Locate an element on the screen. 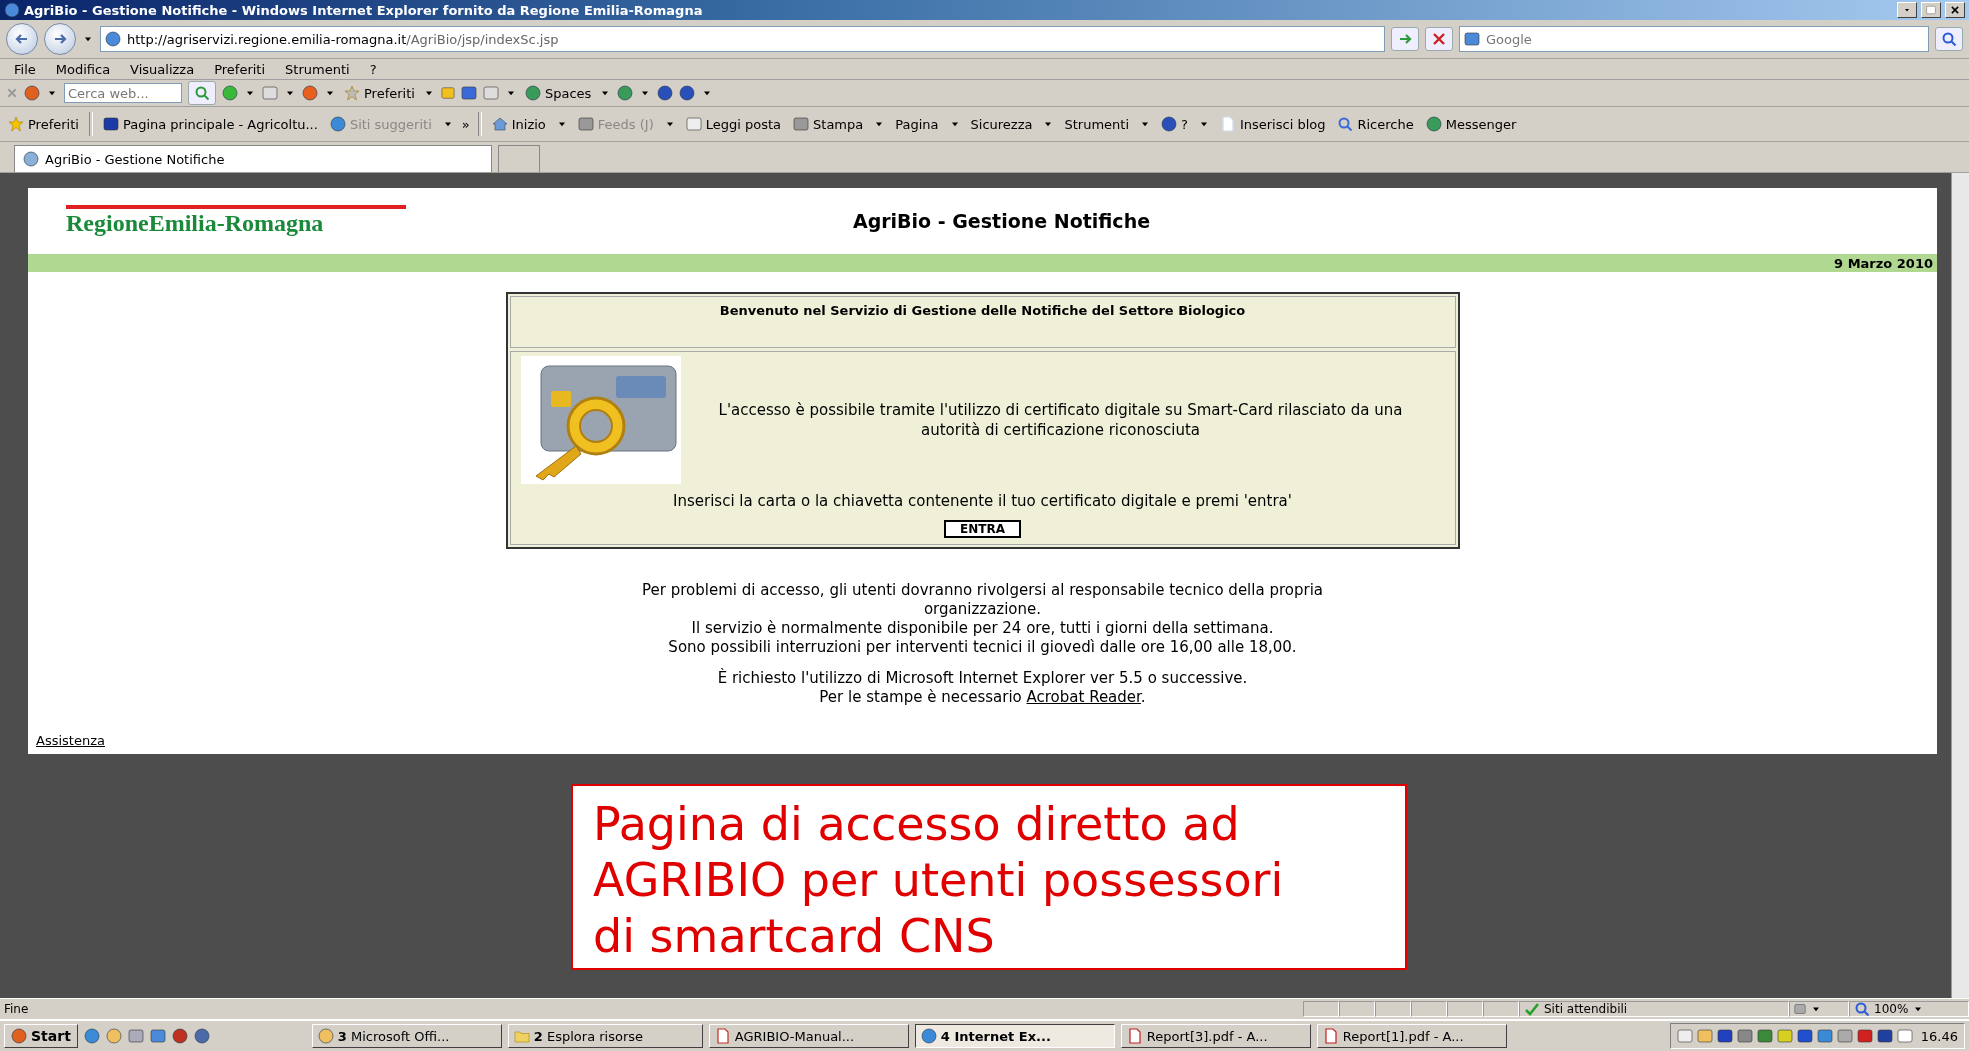 The image size is (1969, 1051). info-text: Sono possibili interruzioni per interventi tecnici il giovedì dalle ore 16,00 alle 18,00. is located at coordinates (982, 647).